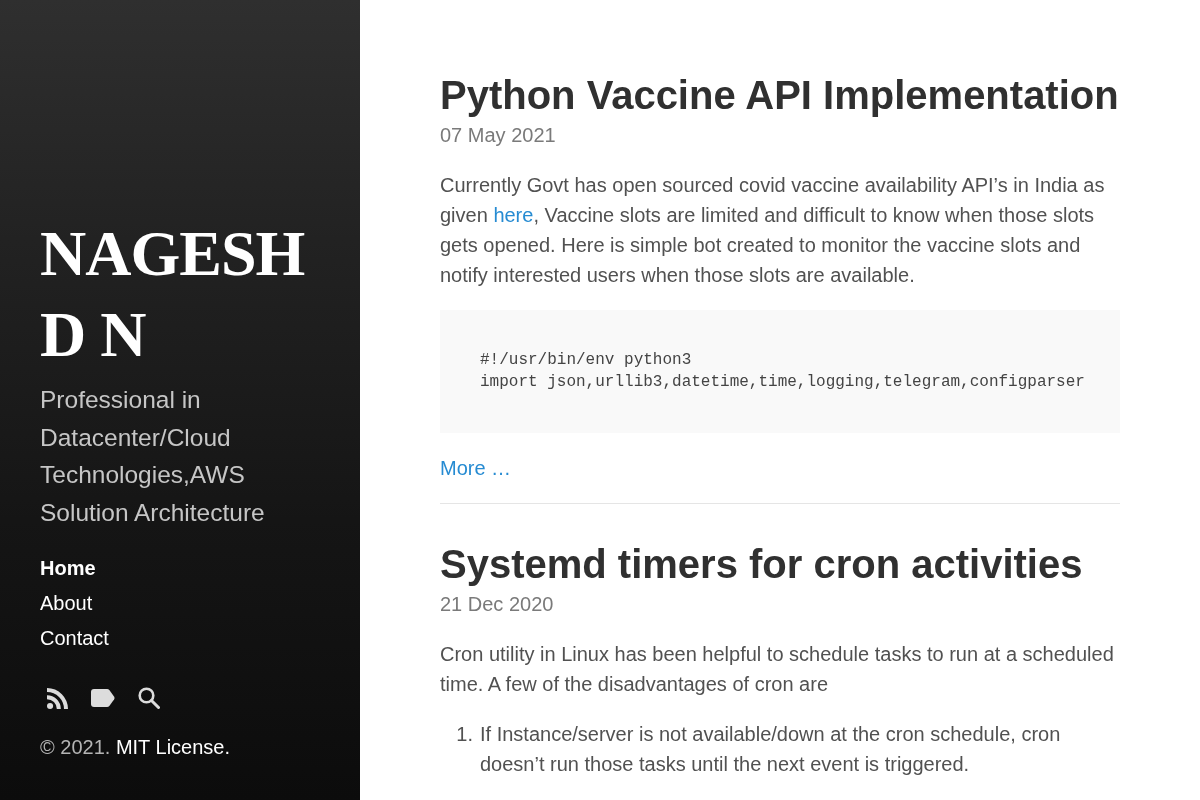  I want to click on post-paragraph: Cron utility in Linux has been helpful to schedule tasks to run at a scheduled time. A few of the disadvantages of cron are, so click(777, 669).